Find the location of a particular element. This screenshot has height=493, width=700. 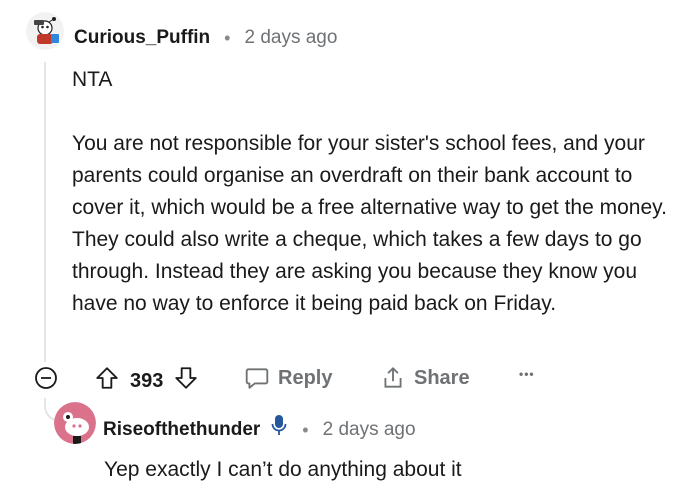

reply-body: Yep exactly I can’t do anything about it is located at coordinates (283, 469).